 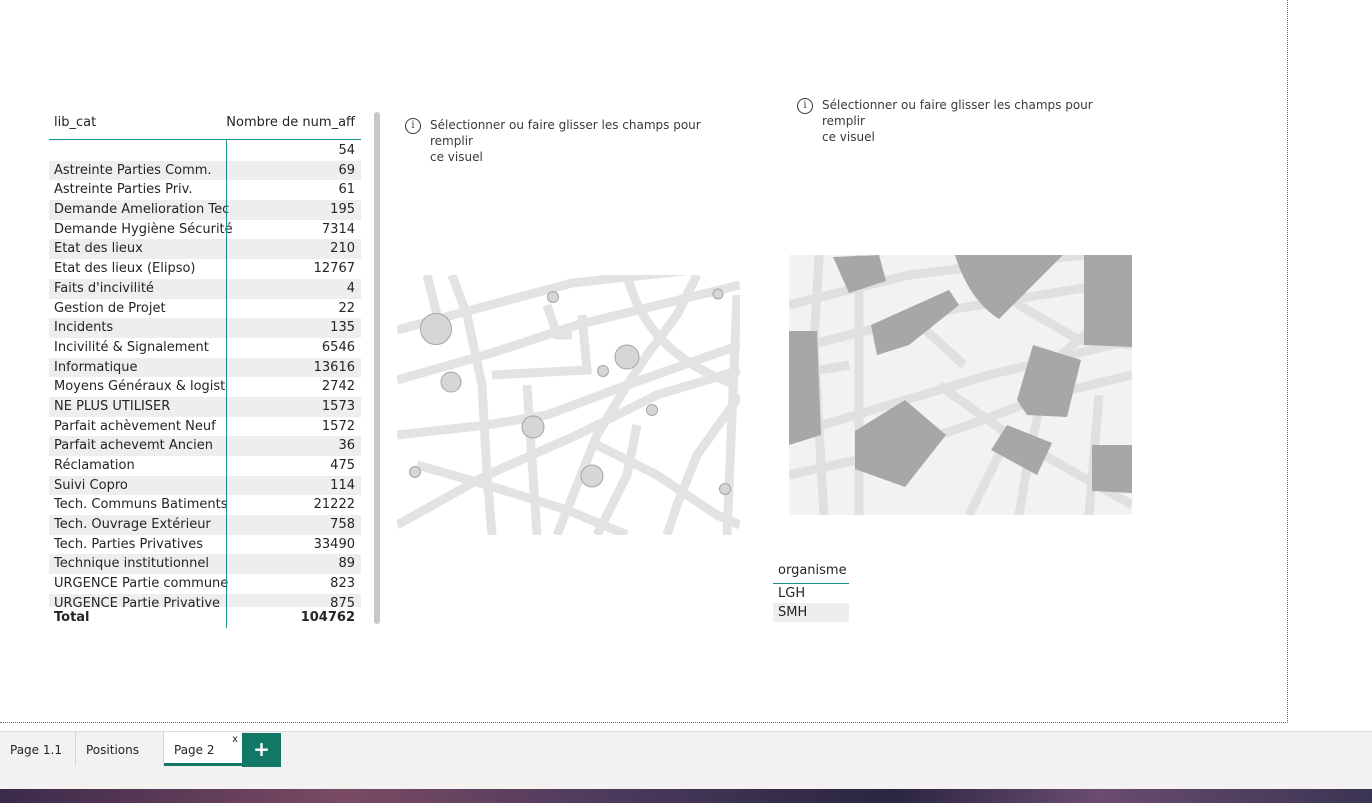 I want to click on table-total-row: Total 104762, so click(x=205, y=618).